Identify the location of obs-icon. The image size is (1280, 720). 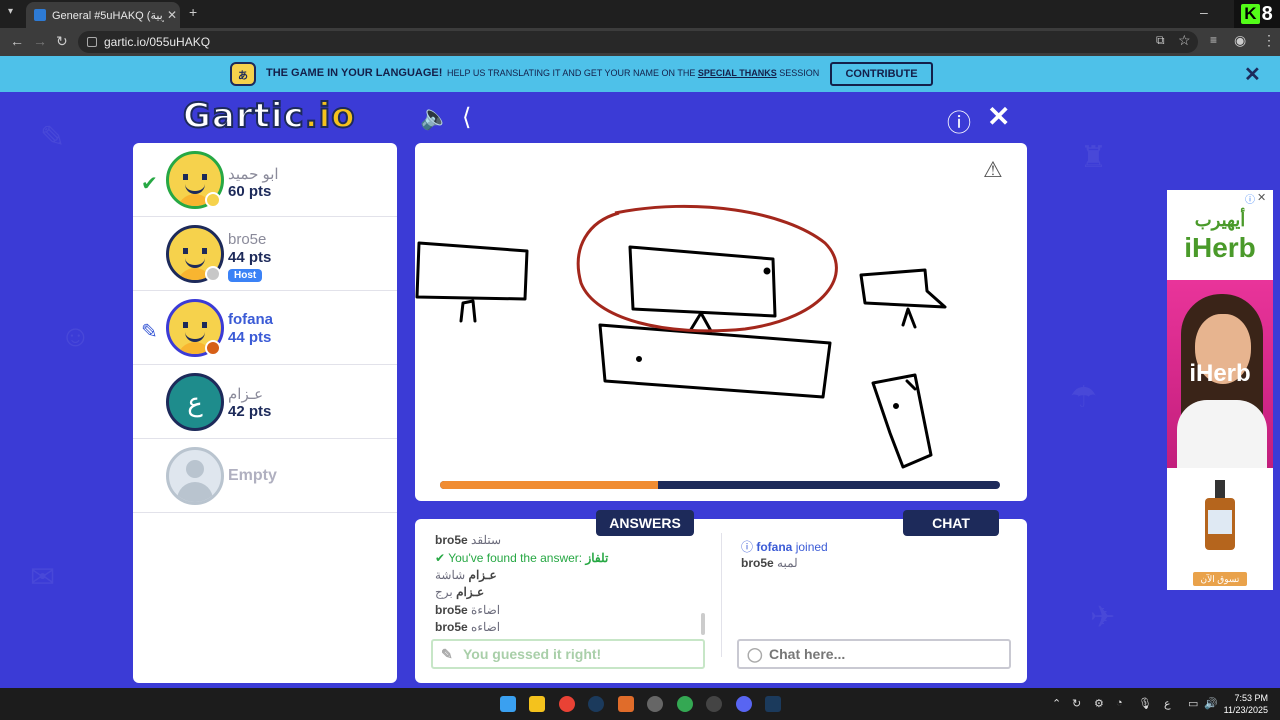
(714, 704).